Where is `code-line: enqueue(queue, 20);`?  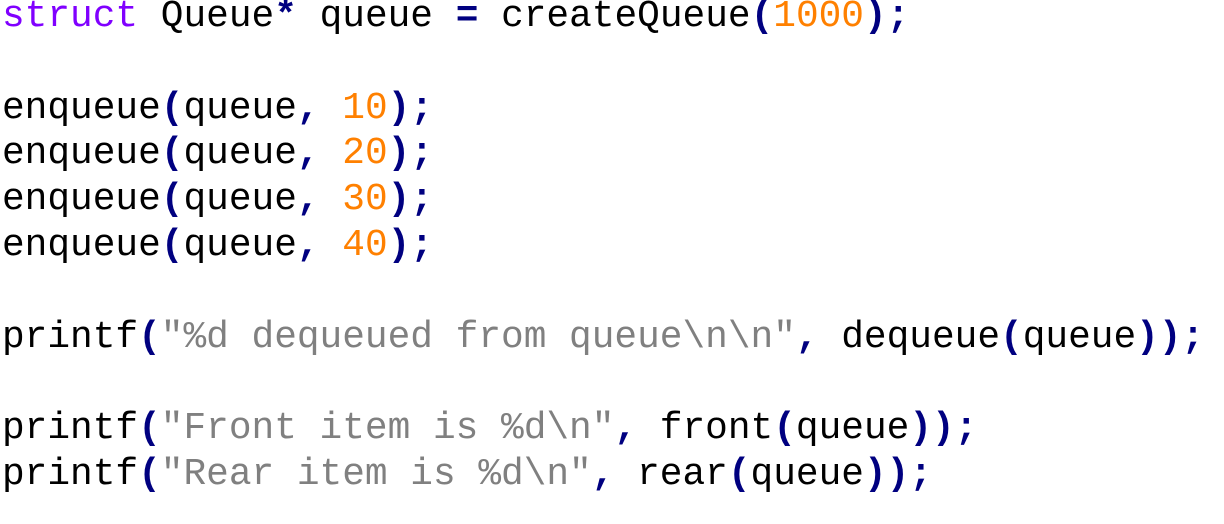
code-line: enqueue(queue, 20); is located at coordinates (603, 155).